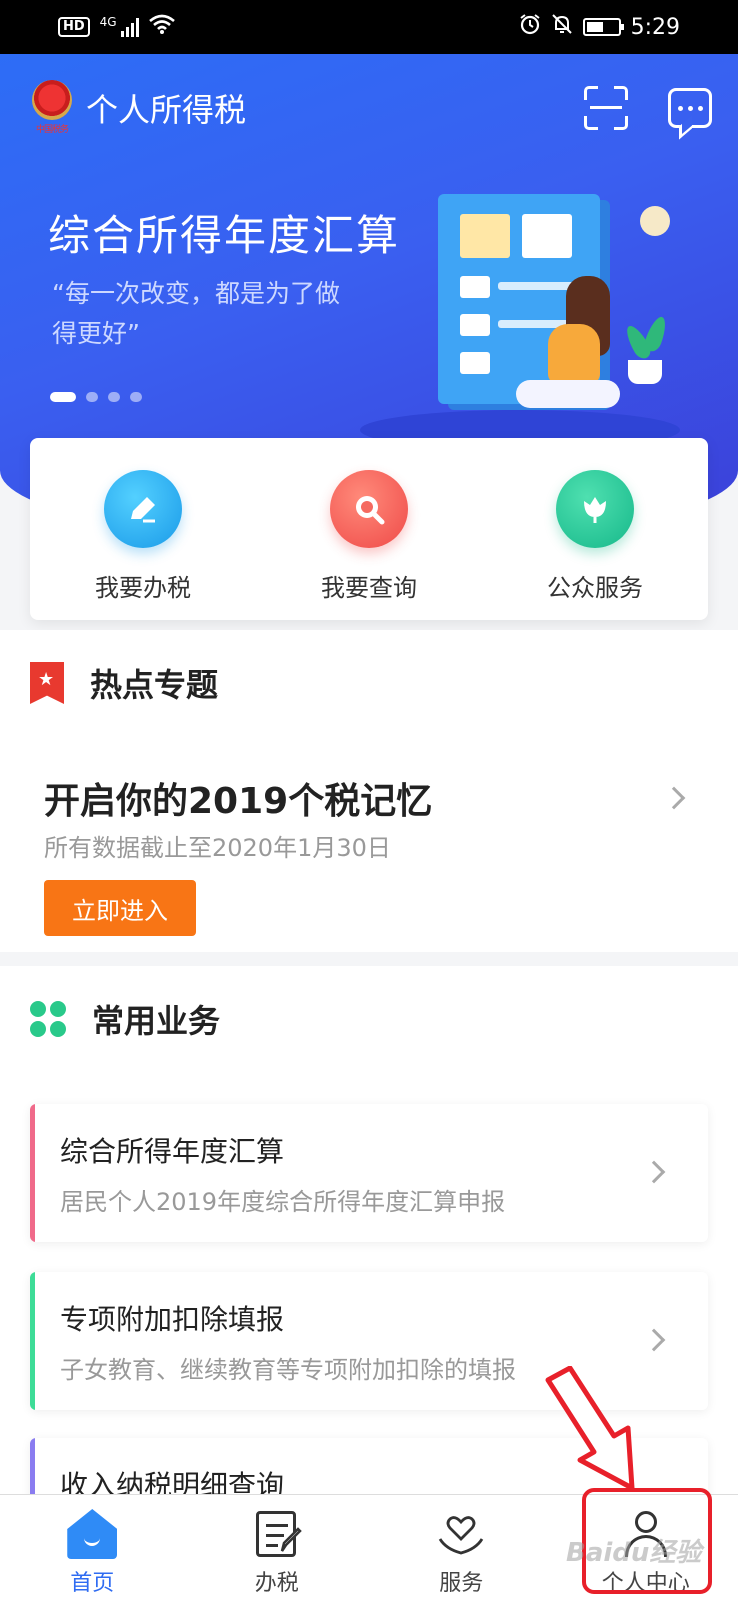 This screenshot has width=738, height=1600. Describe the element at coordinates (74, 27) in the screenshot. I see `hd-badge: HD` at that location.